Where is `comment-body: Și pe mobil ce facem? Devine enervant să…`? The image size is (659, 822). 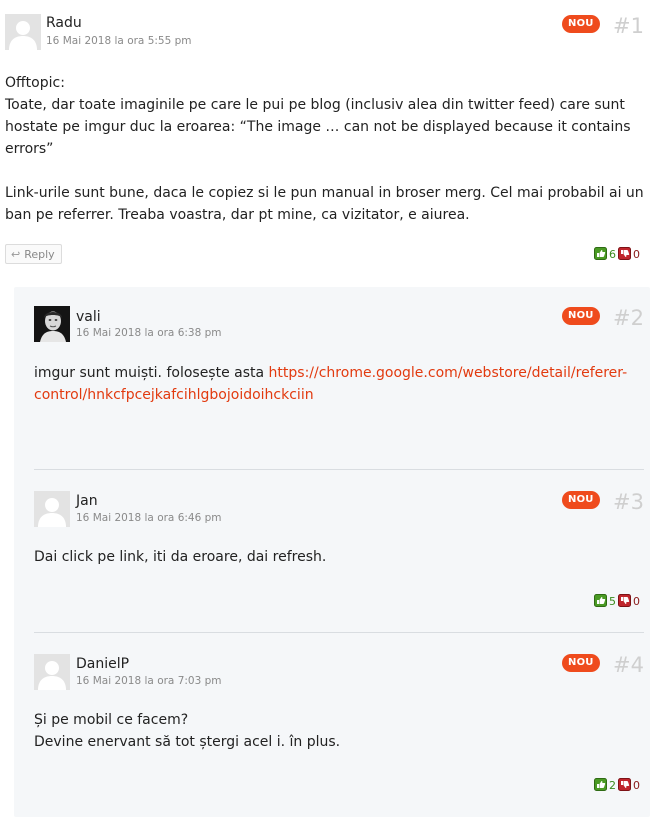 comment-body: Și pe mobil ce facem? Devine enervant să… is located at coordinates (341, 731).